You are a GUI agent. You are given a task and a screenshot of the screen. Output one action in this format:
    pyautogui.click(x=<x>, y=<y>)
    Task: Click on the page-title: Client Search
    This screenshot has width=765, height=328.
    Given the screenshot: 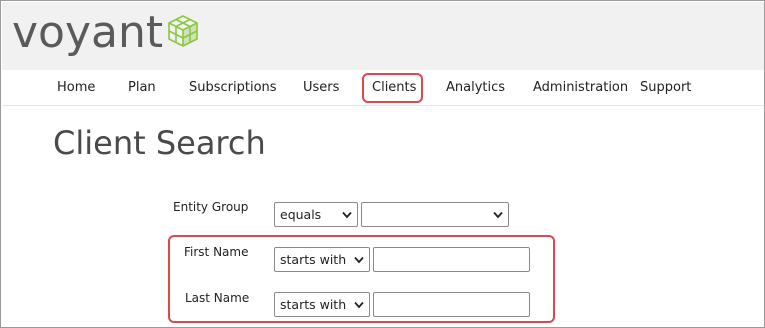 What is the action you would take?
    pyautogui.click(x=159, y=143)
    